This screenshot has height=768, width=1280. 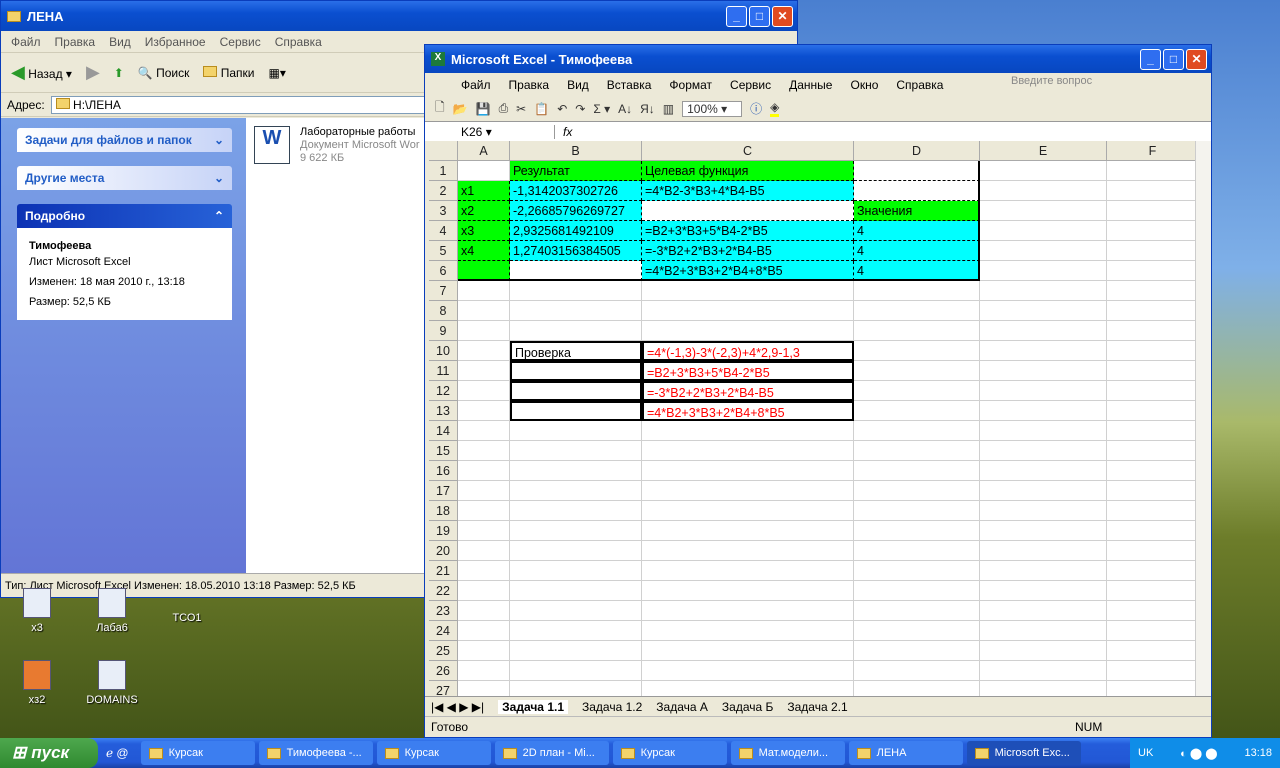 What do you see at coordinates (443, 611) in the screenshot?
I see `row-header: 23` at bounding box center [443, 611].